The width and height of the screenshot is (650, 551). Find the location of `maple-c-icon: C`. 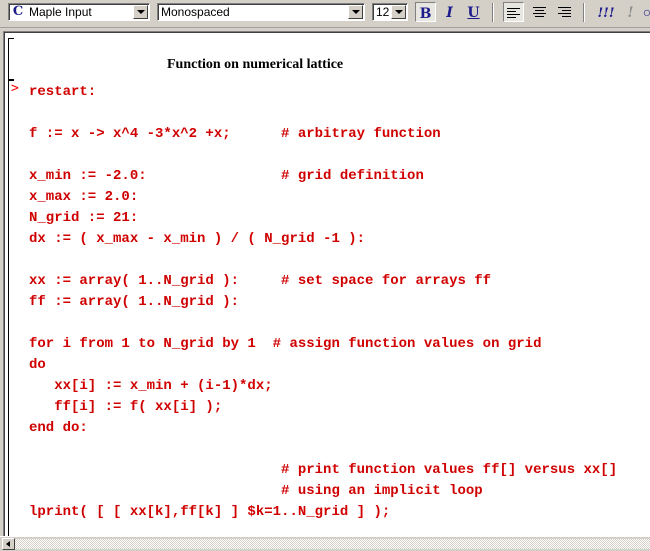

maple-c-icon: C is located at coordinates (18, 11).